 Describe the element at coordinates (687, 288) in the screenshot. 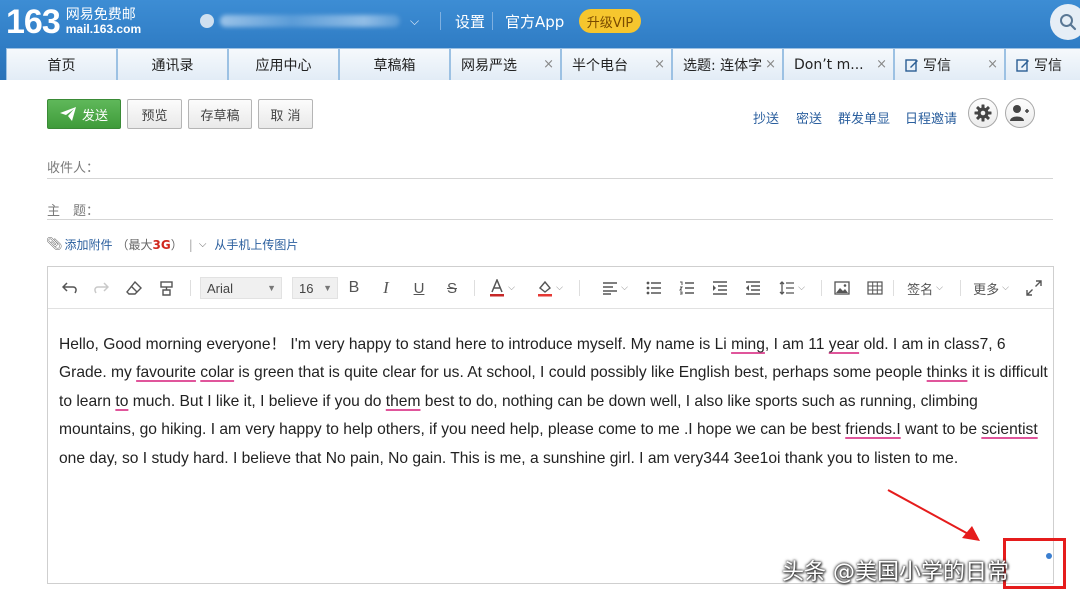

I see `numbered-list-icon` at that location.